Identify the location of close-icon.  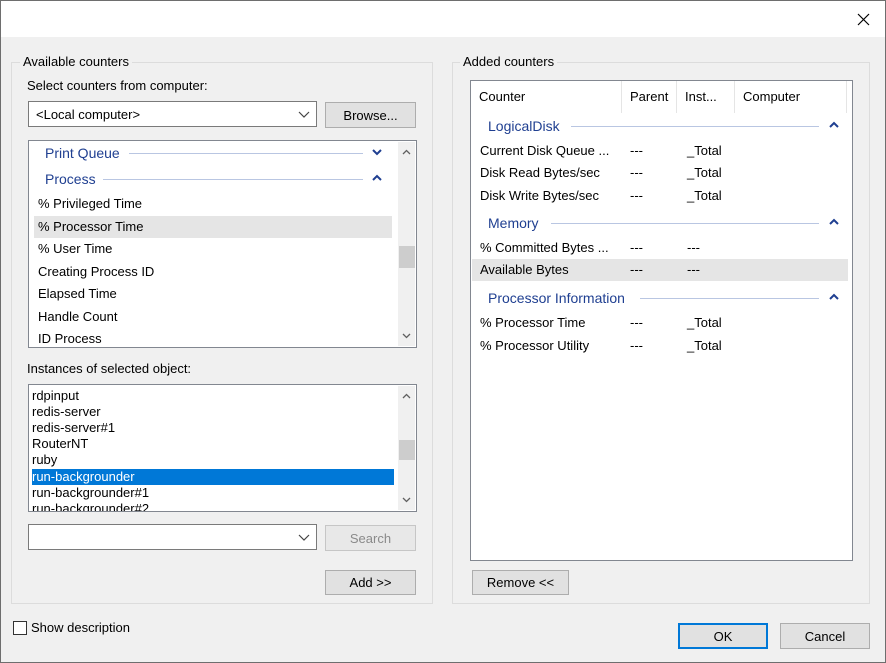
(863, 19).